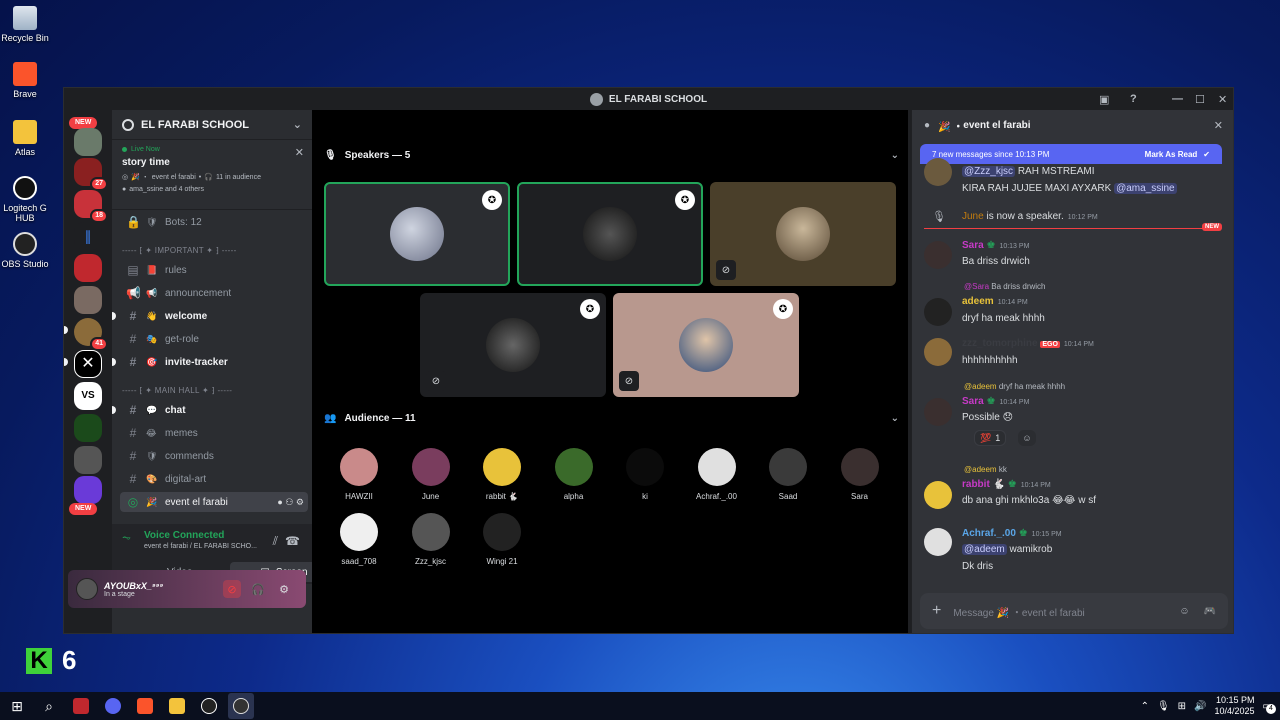 Image resolution: width=1280 pixels, height=720 pixels. What do you see at coordinates (145, 706) in the screenshot?
I see `brave-icon` at bounding box center [145, 706].